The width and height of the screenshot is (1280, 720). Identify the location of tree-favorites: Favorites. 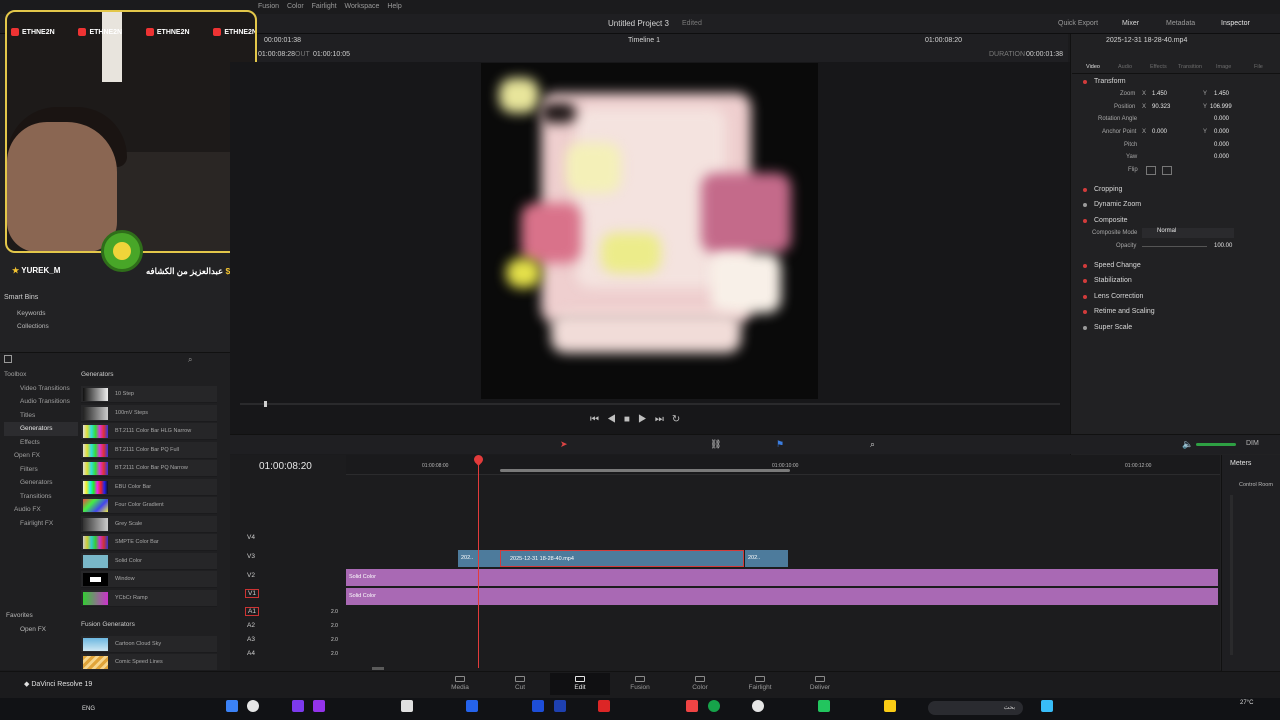
(19, 615).